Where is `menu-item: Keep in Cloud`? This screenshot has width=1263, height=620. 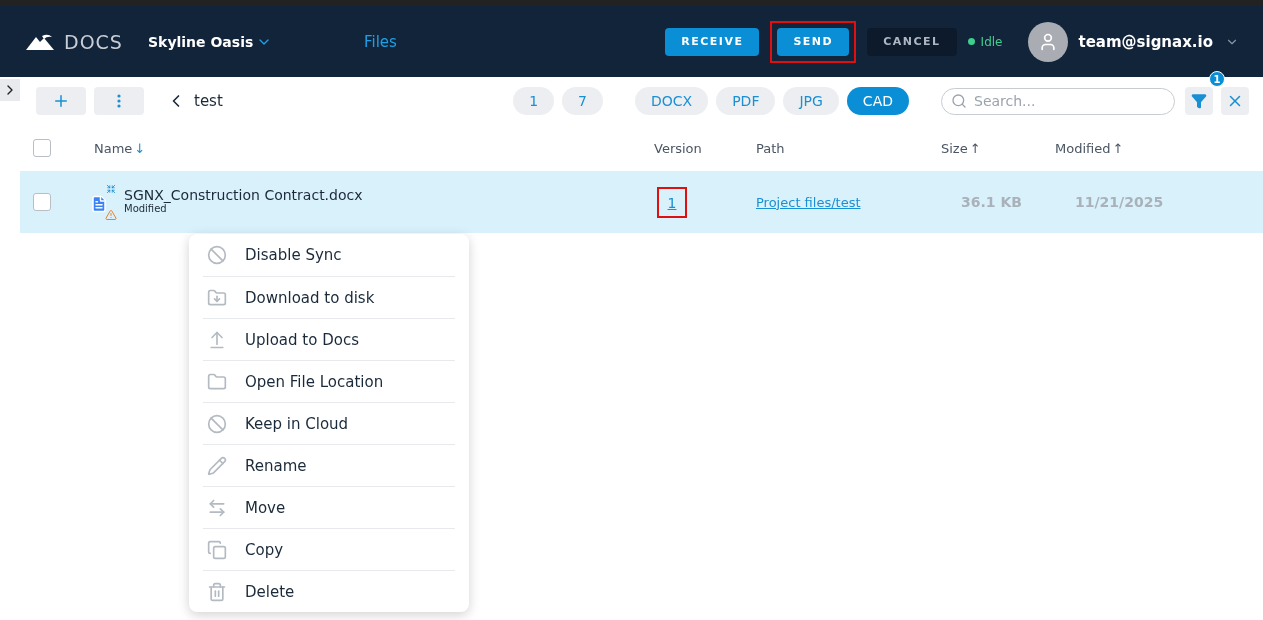
menu-item: Keep in Cloud is located at coordinates (329, 423).